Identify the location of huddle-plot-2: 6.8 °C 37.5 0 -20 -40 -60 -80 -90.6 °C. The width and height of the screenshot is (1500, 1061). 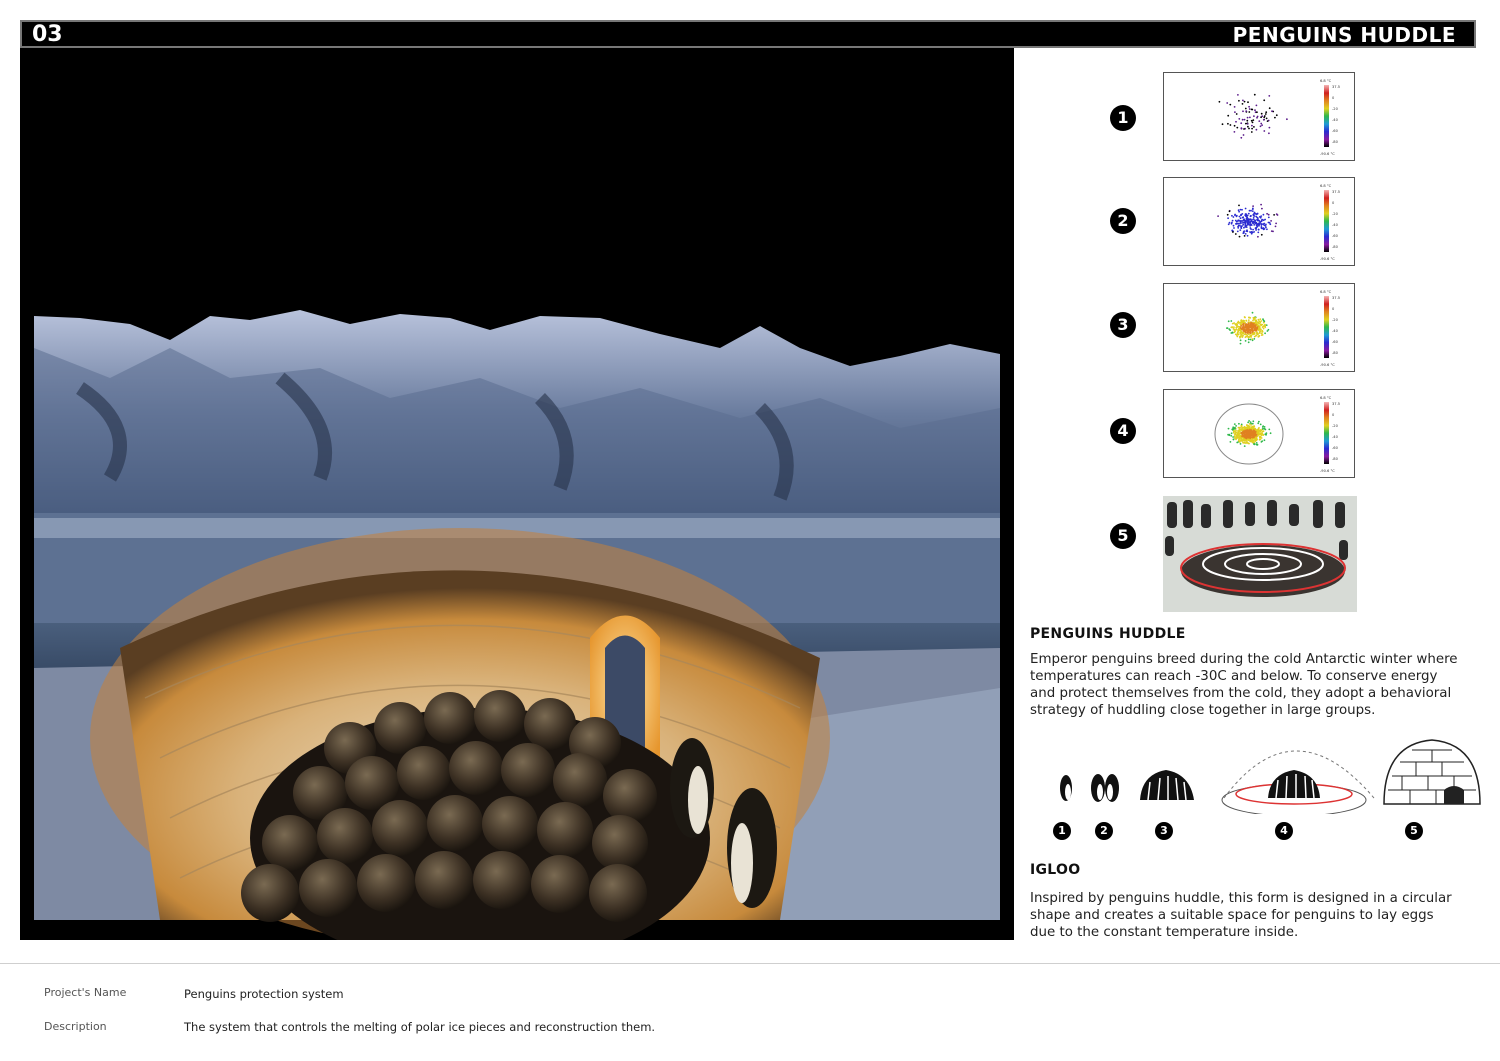
(1259, 221).